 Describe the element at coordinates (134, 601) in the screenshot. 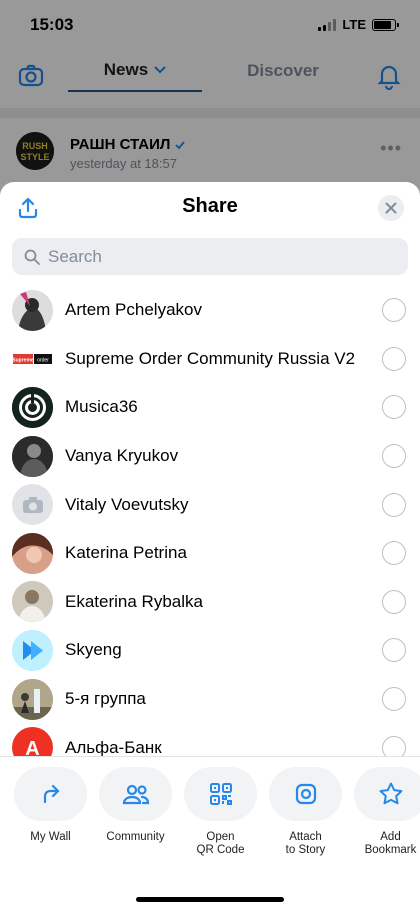

I see `contact-name: Ekaterina Rybalka` at that location.